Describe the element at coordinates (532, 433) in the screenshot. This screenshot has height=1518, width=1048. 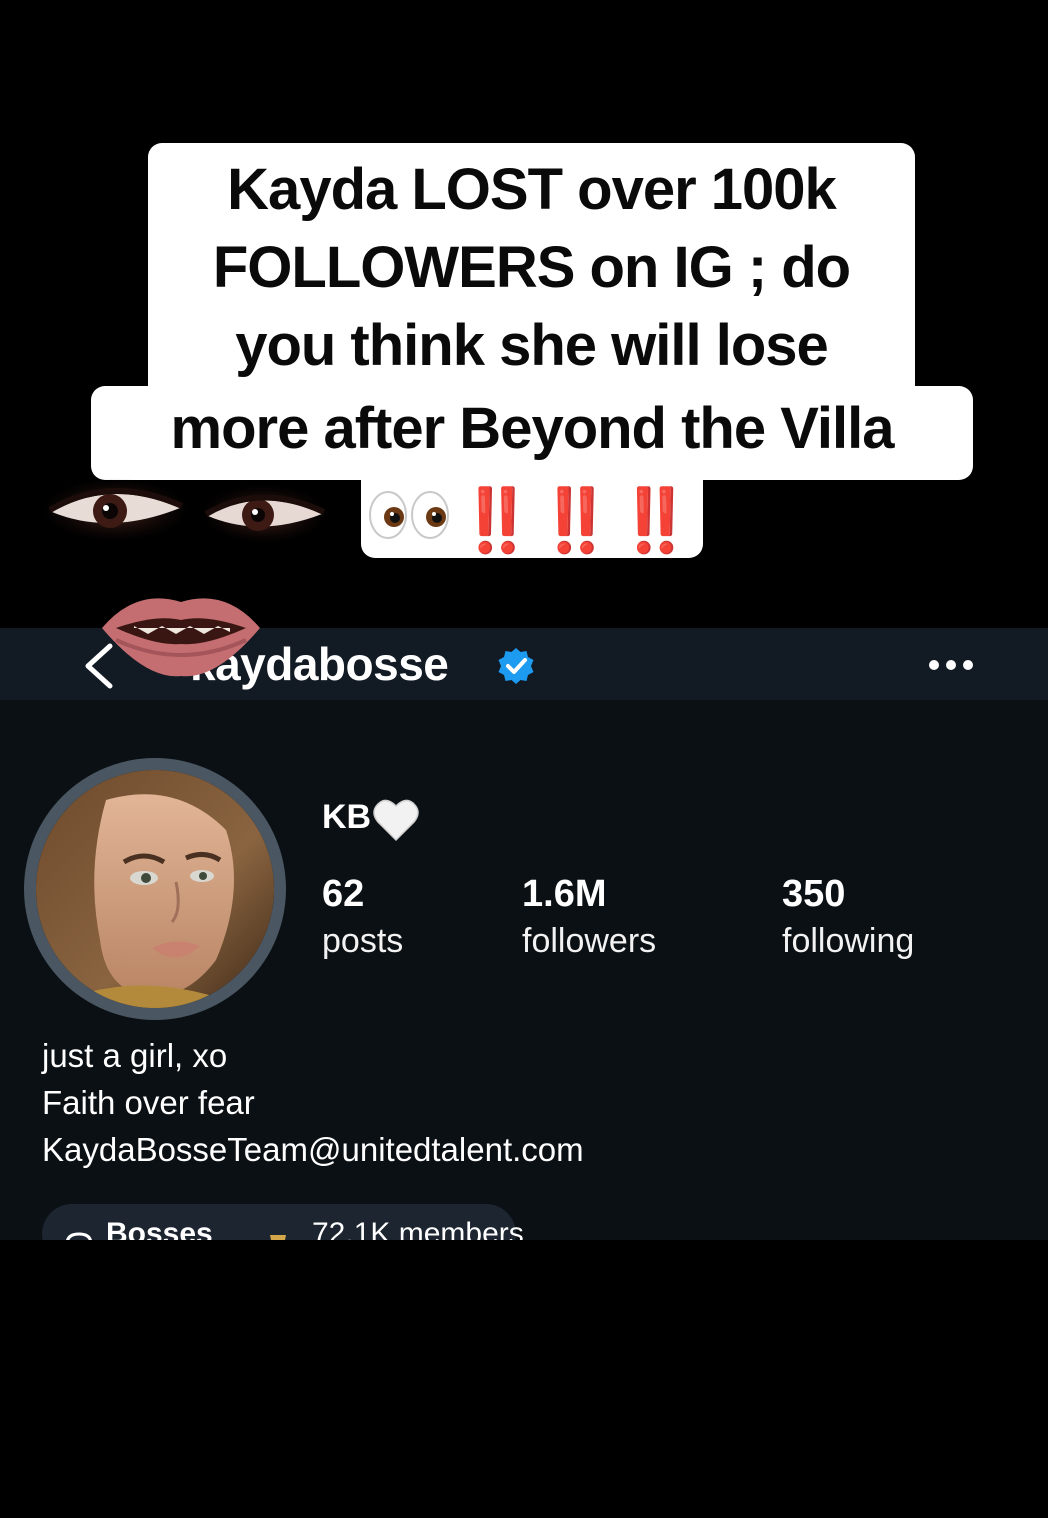
I see `caption-line-4: more after Beyond the Villa` at that location.